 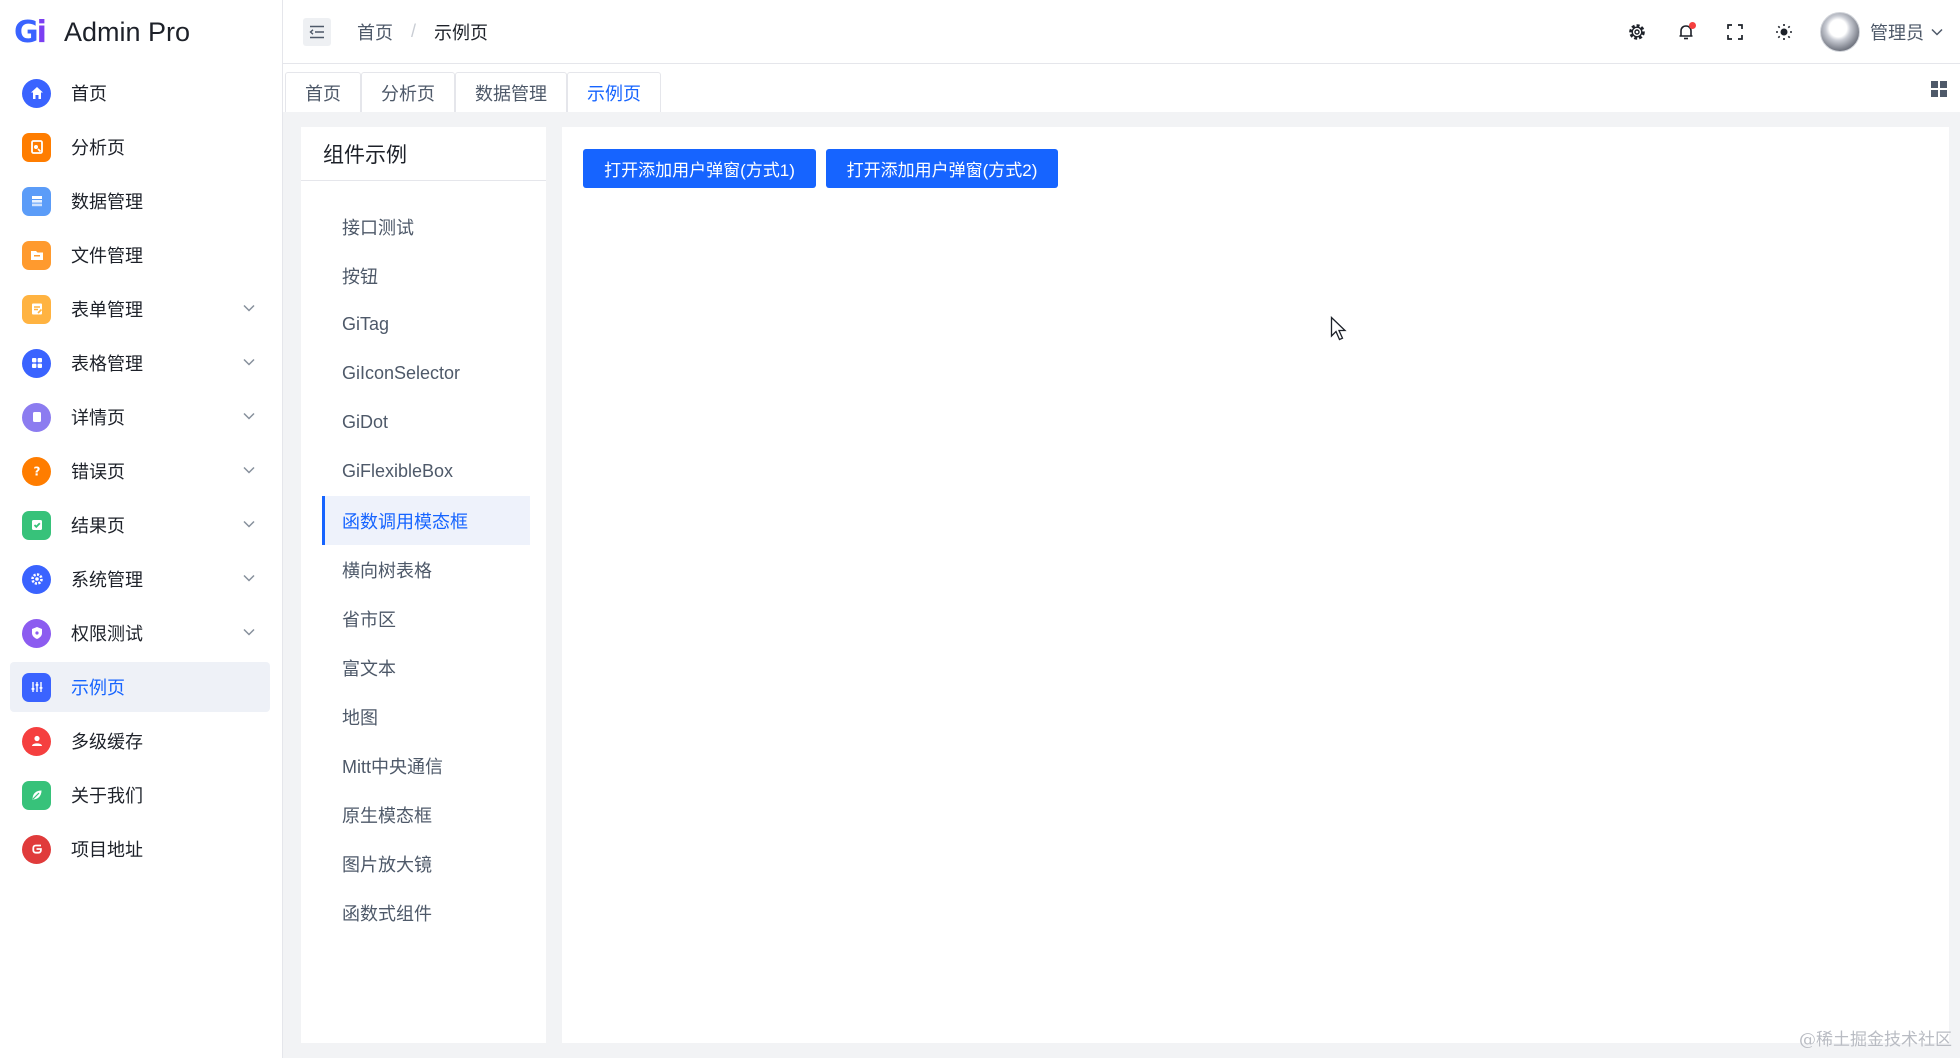 I want to click on sidebar-item-label: 示例页, so click(x=98, y=688).